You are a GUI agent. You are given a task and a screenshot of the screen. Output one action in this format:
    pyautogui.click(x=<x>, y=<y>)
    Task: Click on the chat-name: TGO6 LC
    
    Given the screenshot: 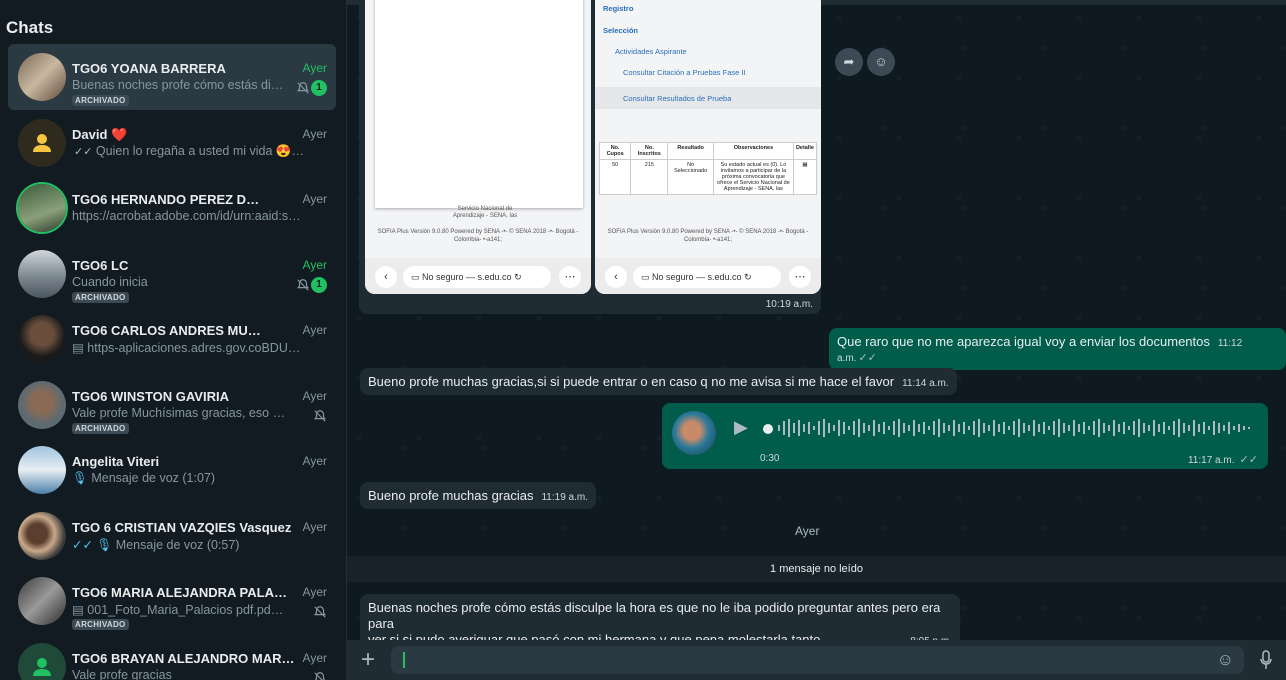 What is the action you would take?
    pyautogui.click(x=100, y=265)
    